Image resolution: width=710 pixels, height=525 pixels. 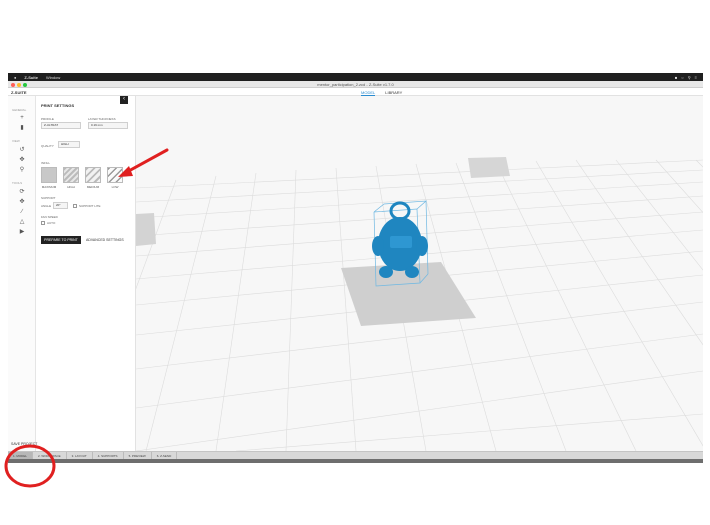 I want to click on advanced-settings-button: ADVANCED SETTINGS, so click(x=105, y=240).